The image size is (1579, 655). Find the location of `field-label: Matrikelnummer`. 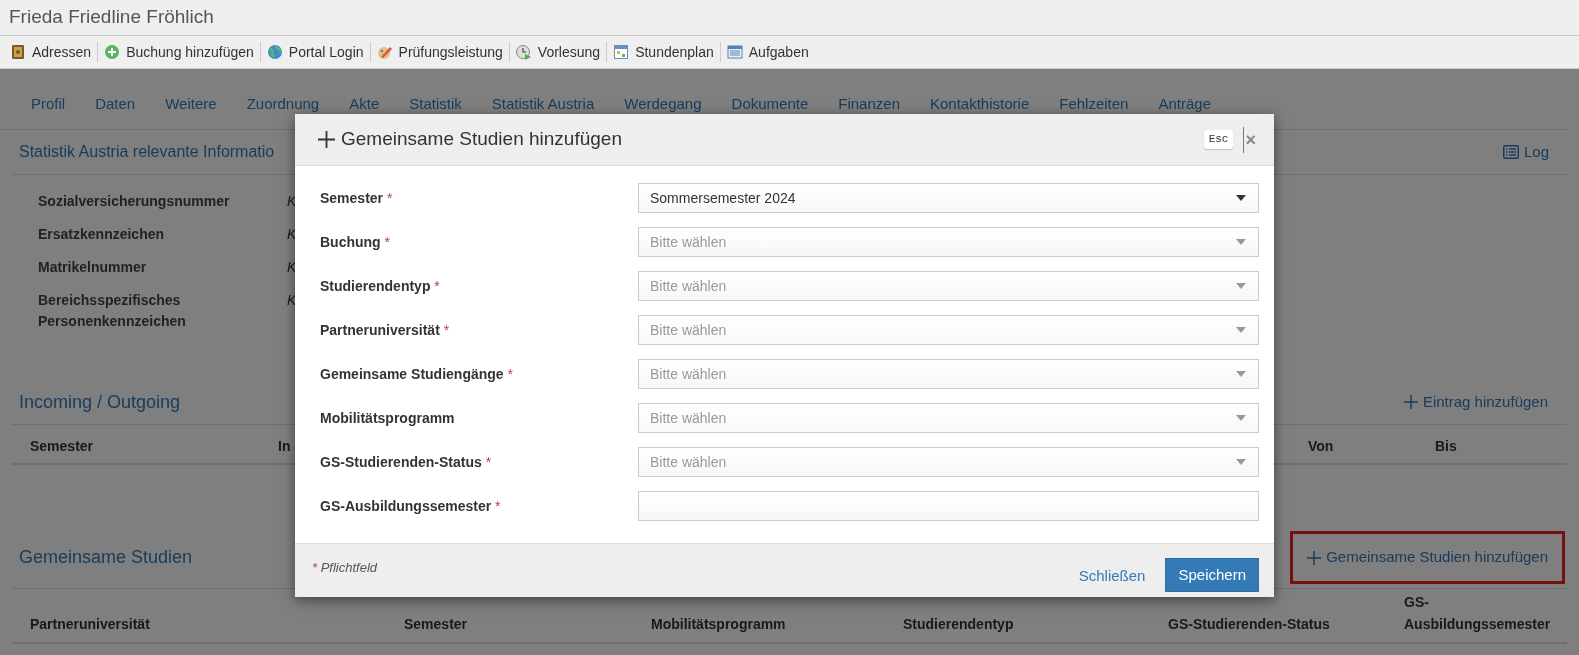

field-label: Matrikelnummer is located at coordinates (93, 267).